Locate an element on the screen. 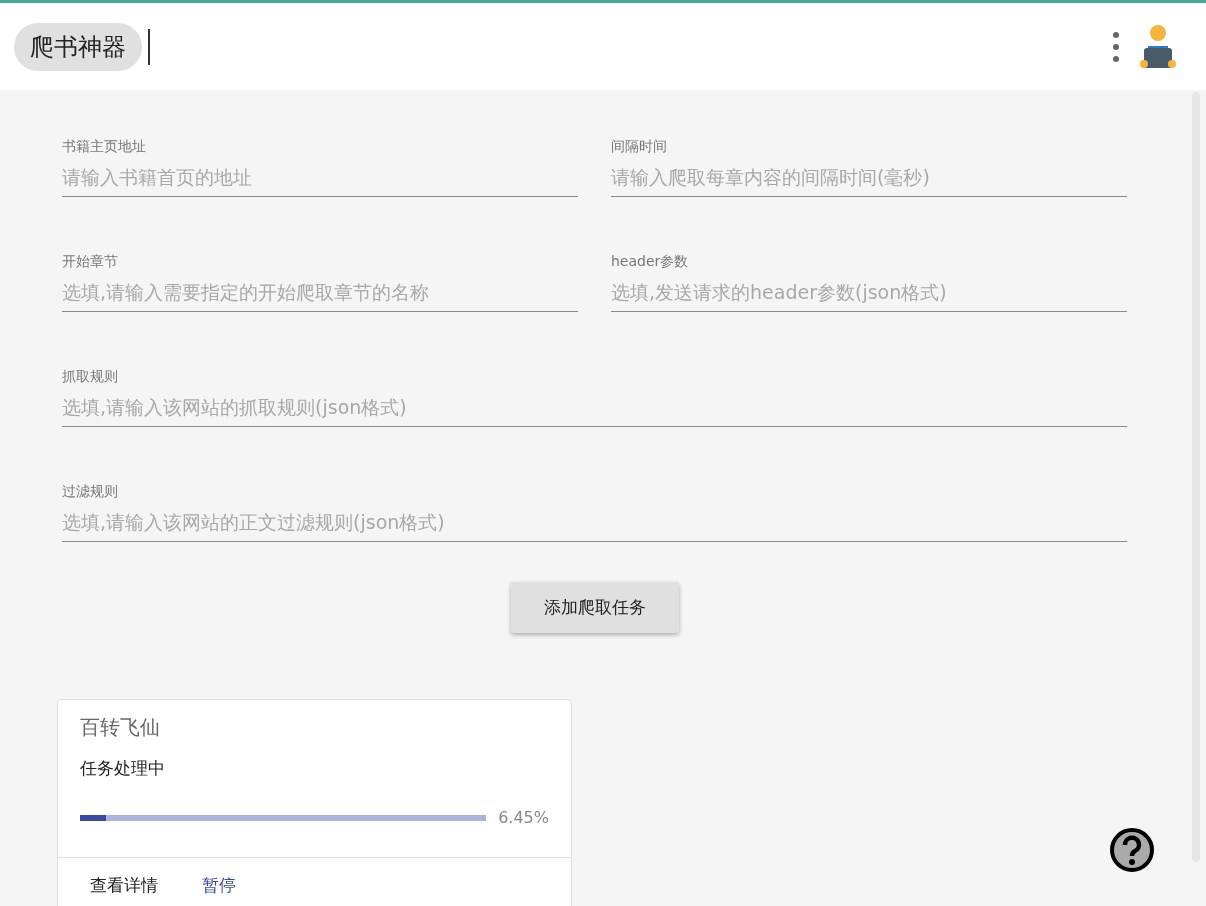  input-field: 选填,请输入该网站的正文过滤规则(json格式) is located at coordinates (594, 526).